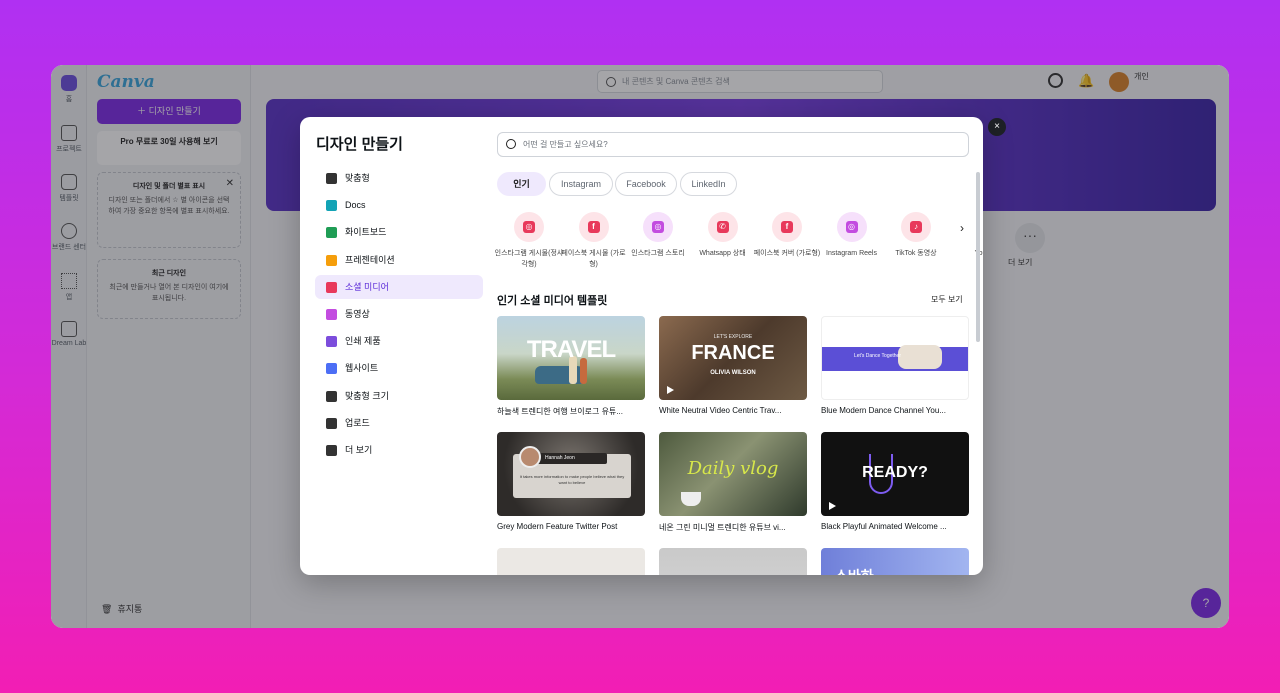 The width and height of the screenshot is (1280, 693). I want to click on category-item: 더 보기, so click(399, 450).